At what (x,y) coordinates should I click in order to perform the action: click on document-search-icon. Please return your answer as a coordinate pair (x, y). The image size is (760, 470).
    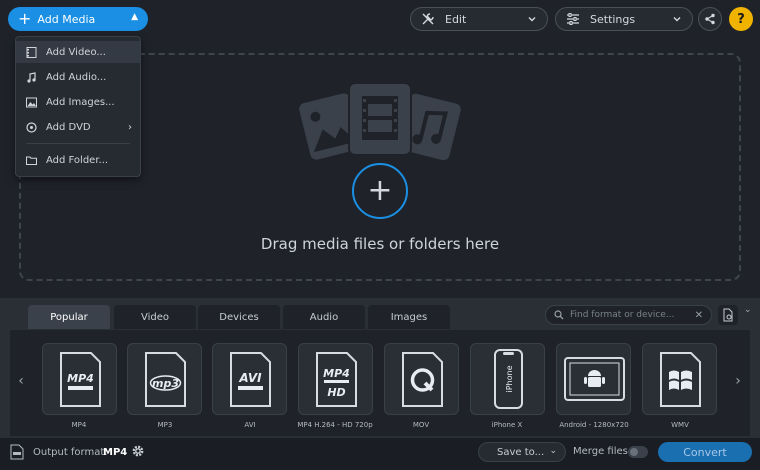
    Looking at the image, I should click on (728, 315).